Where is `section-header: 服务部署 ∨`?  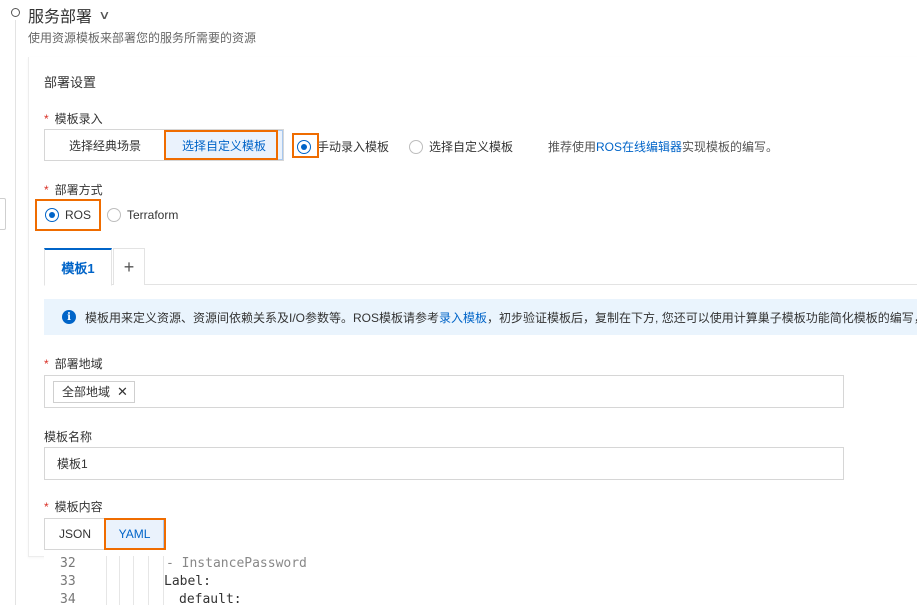
section-header: 服务部署 ∨ is located at coordinates (69, 15).